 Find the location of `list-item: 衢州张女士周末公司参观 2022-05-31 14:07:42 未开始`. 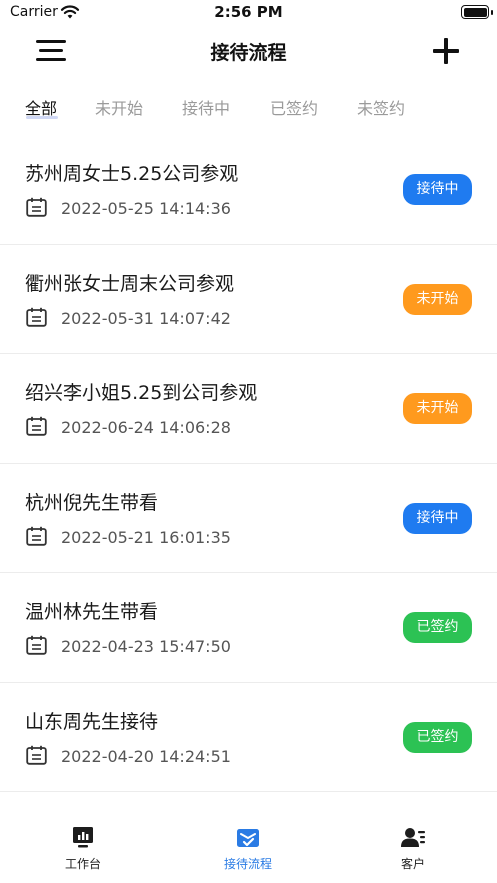

list-item: 衢州张女士周末公司参观 2022-05-31 14:07:42 未开始 is located at coordinates (248, 299).